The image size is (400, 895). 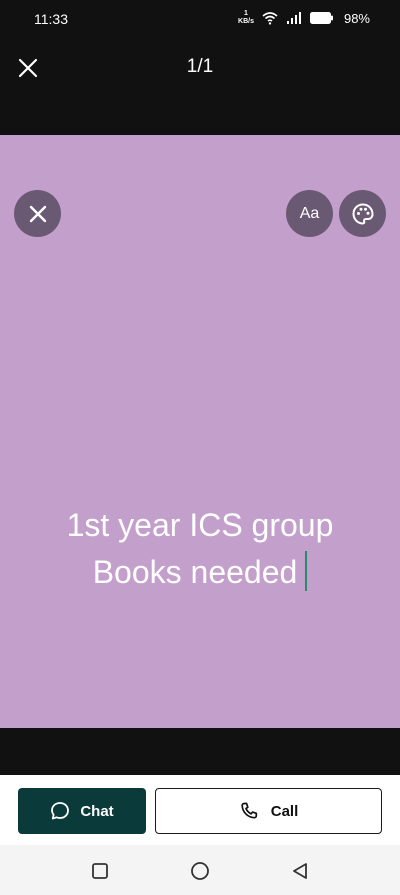 I want to click on status-icons: 1 KB/s 98%, so click(x=304, y=18).